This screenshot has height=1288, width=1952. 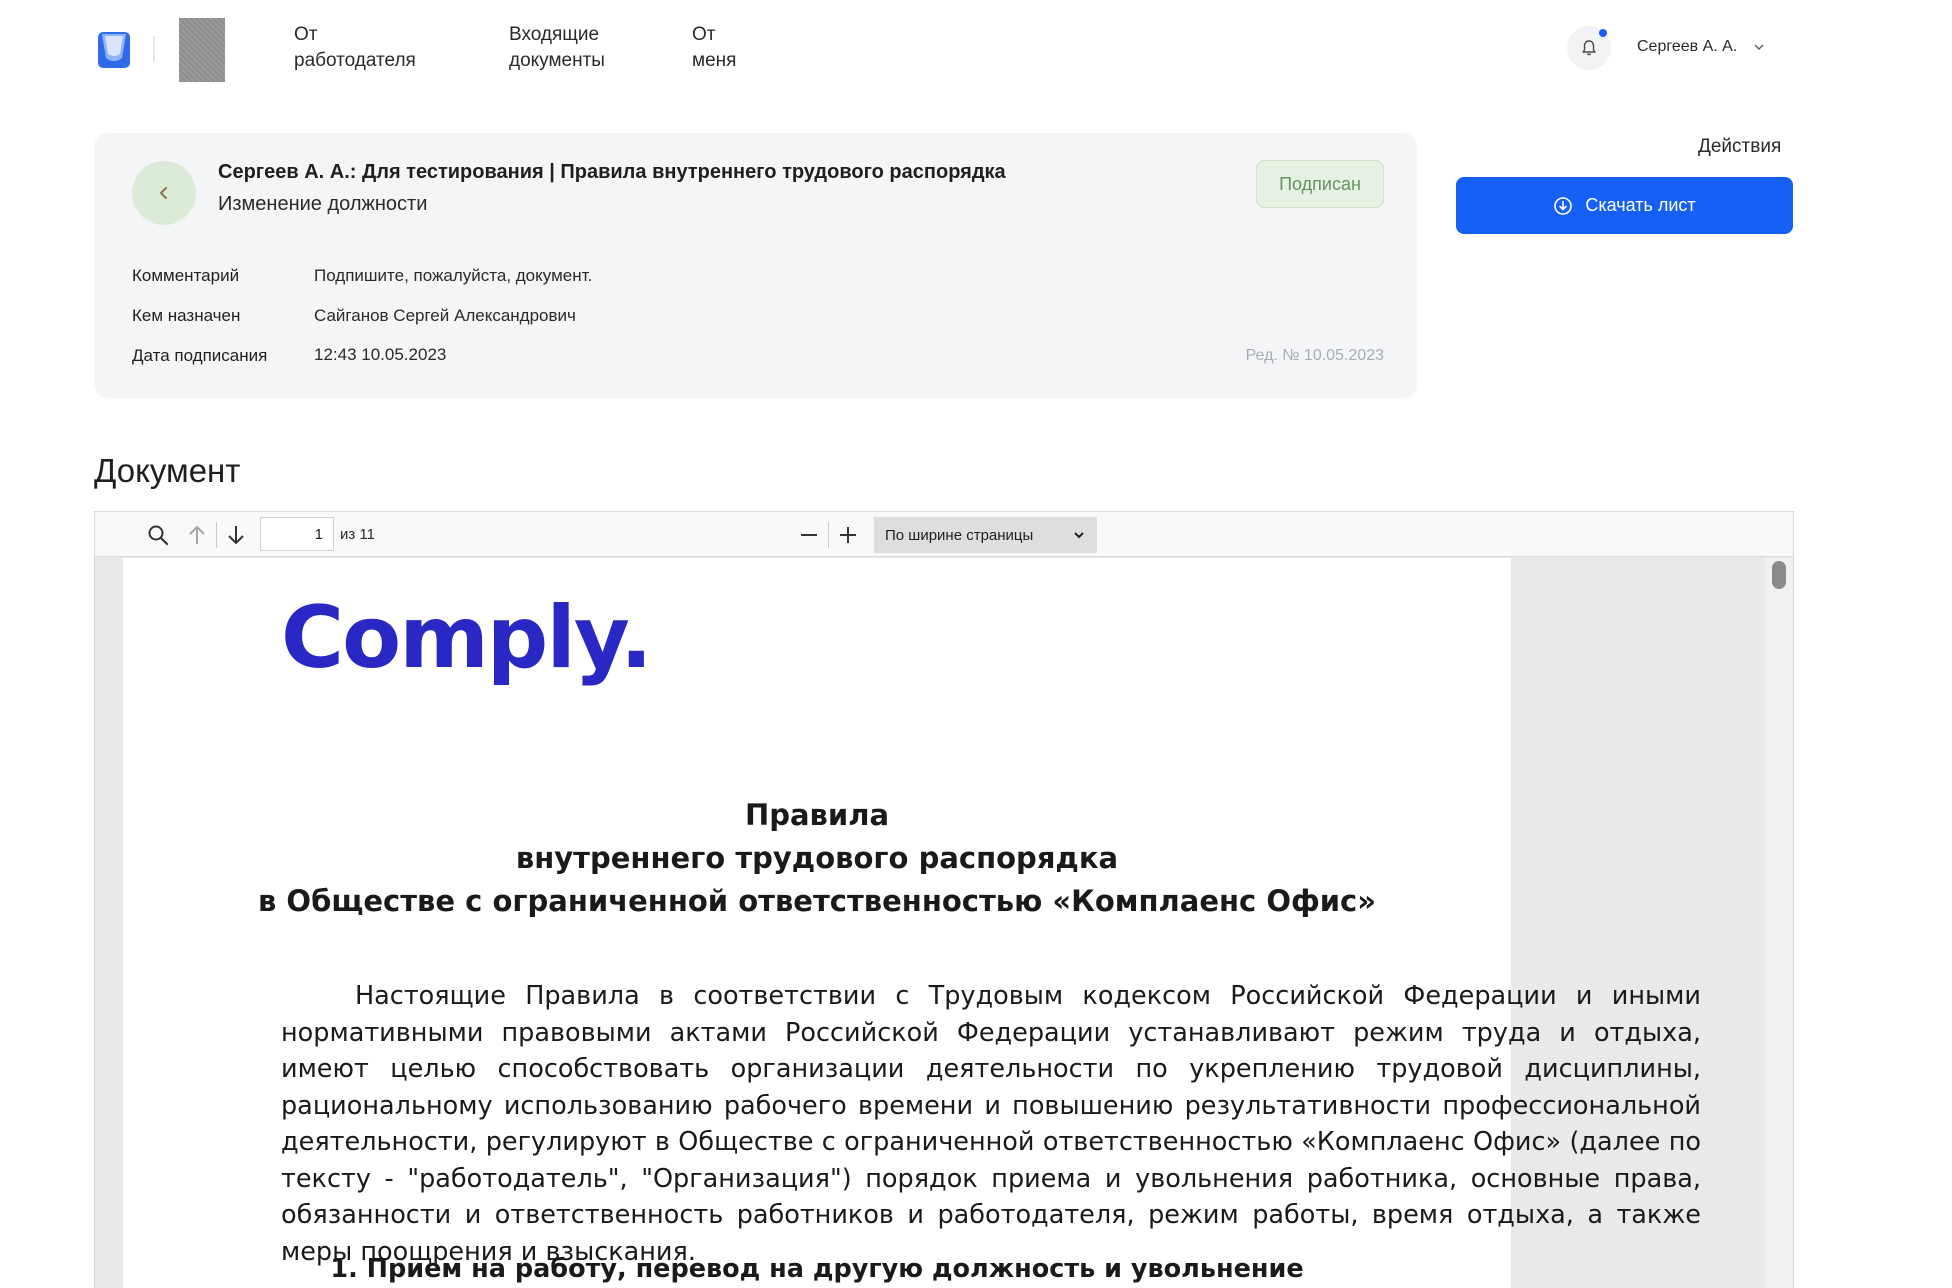 What do you see at coordinates (445, 315) in the screenshot?
I see `assigned-by-value: Сайганов Сергей Александрович` at bounding box center [445, 315].